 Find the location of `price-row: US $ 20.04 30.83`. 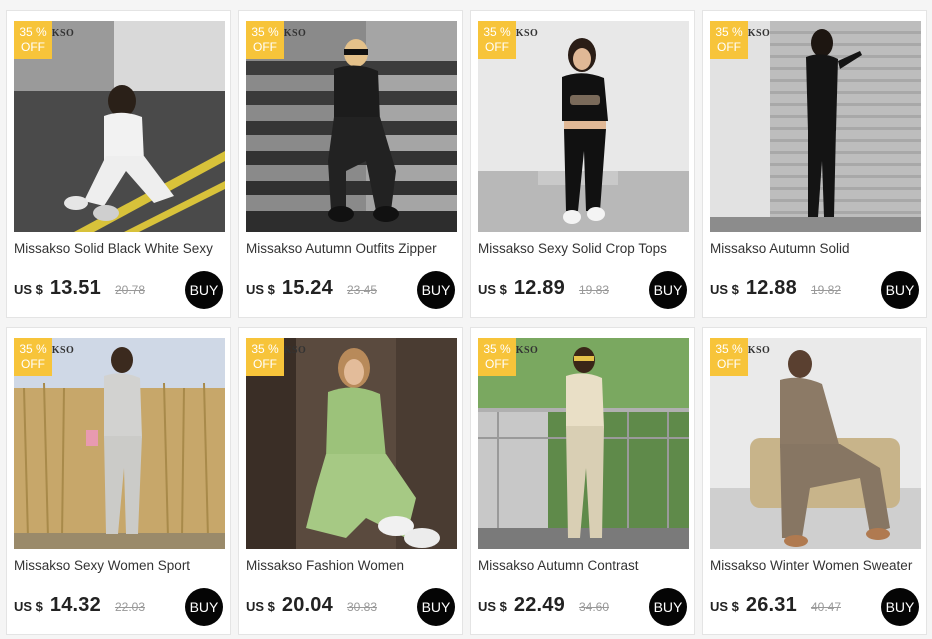

price-row: US $ 20.04 30.83 is located at coordinates (311, 605).